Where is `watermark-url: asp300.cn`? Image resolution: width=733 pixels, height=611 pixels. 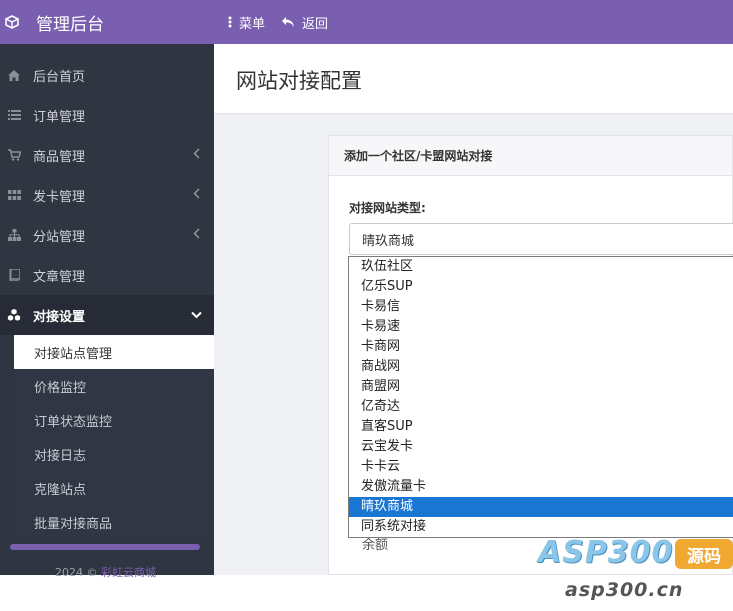 watermark-url: asp300.cn is located at coordinates (624, 590).